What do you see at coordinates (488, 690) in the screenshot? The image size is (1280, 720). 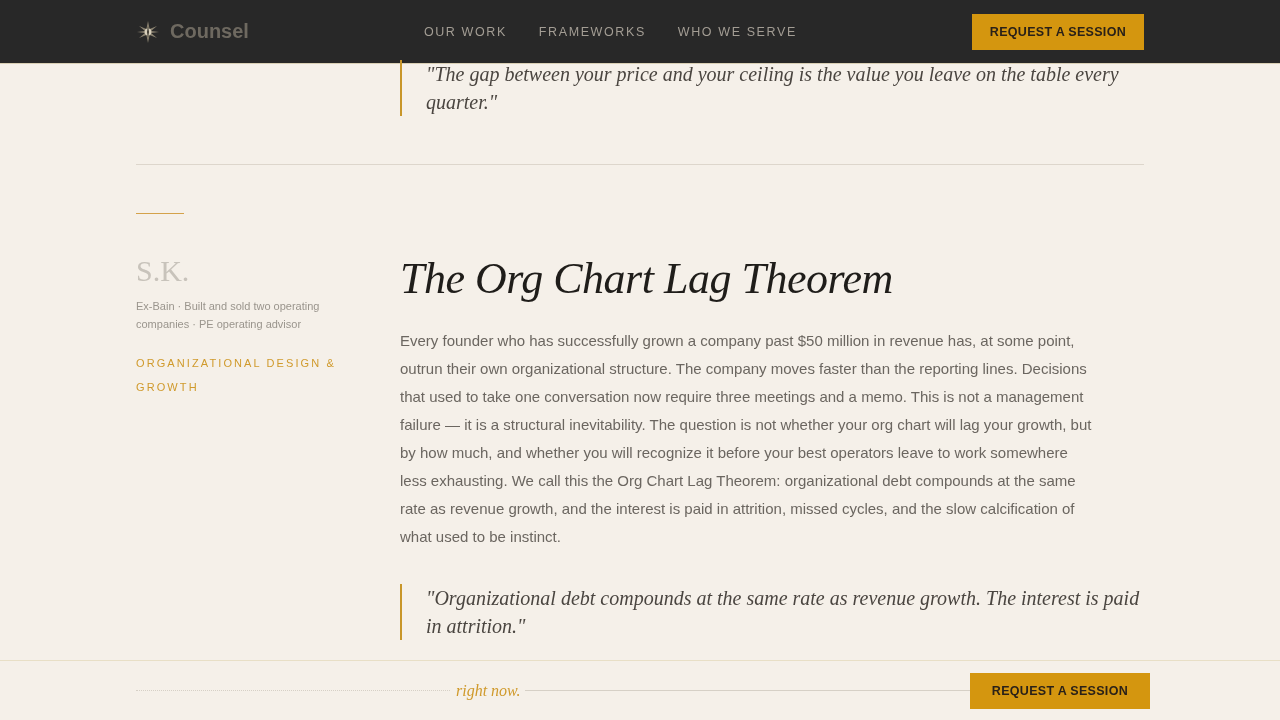 I see `footer-tagline: right now.` at bounding box center [488, 690].